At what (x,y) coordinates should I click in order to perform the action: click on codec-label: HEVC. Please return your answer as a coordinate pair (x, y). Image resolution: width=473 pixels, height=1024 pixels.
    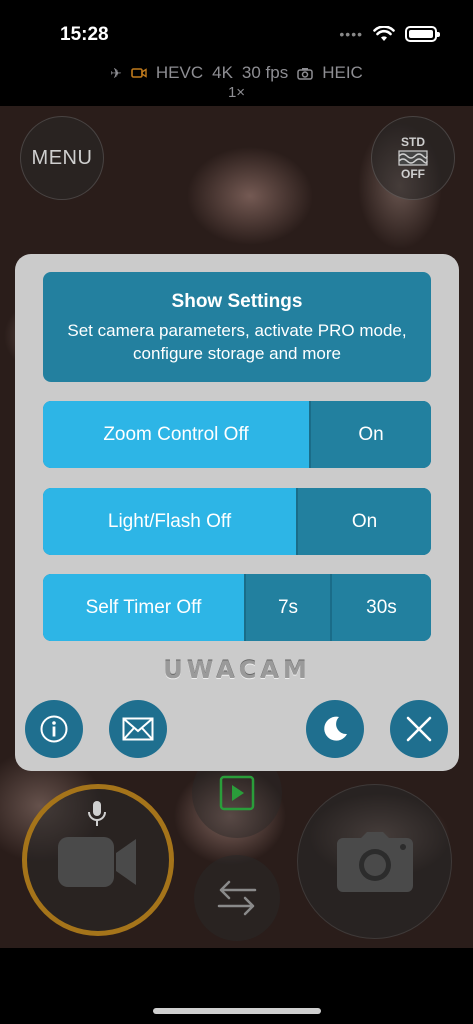
    Looking at the image, I should click on (179, 72).